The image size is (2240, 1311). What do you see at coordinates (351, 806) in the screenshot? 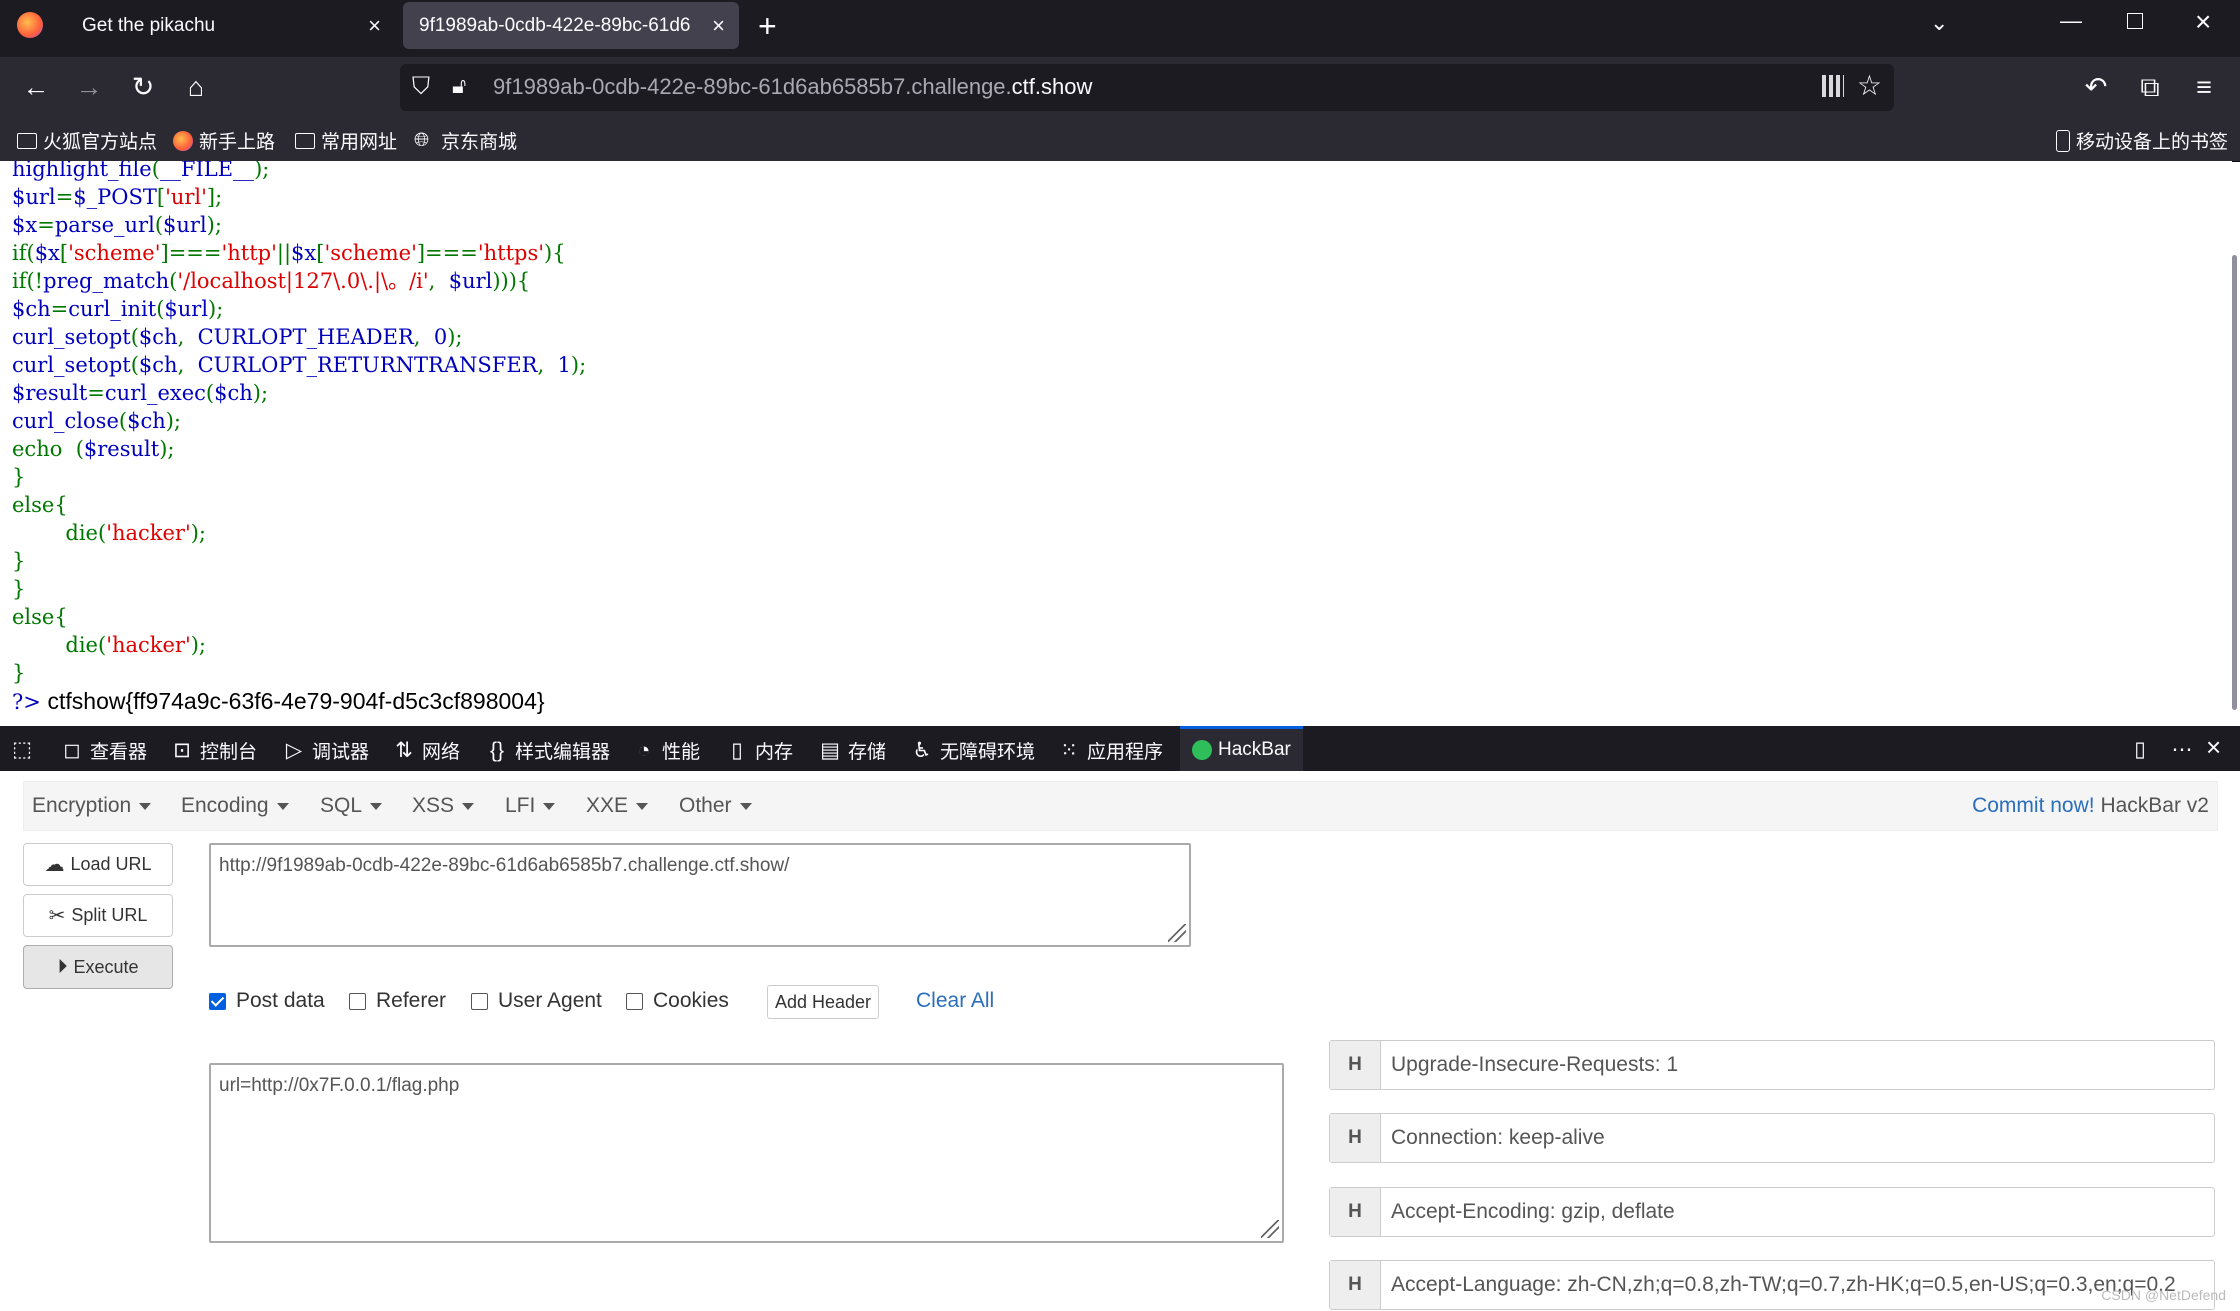
I see `menu-sql: SQL` at bounding box center [351, 806].